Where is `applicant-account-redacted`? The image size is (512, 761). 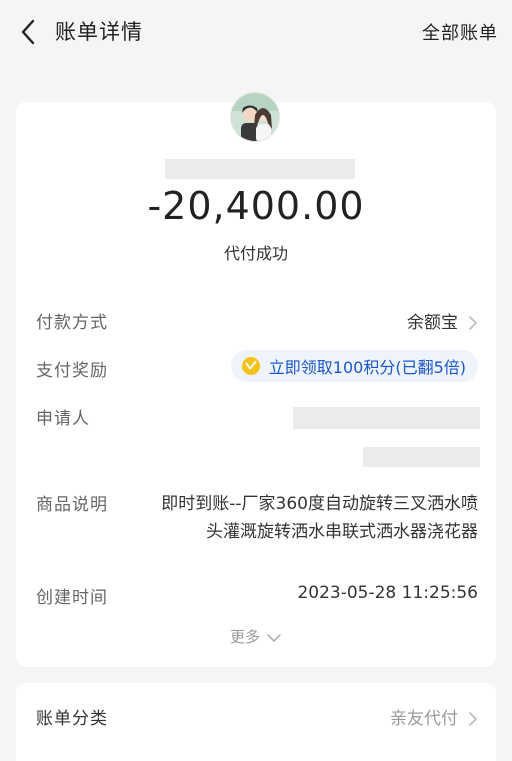 applicant-account-redacted is located at coordinates (421, 457).